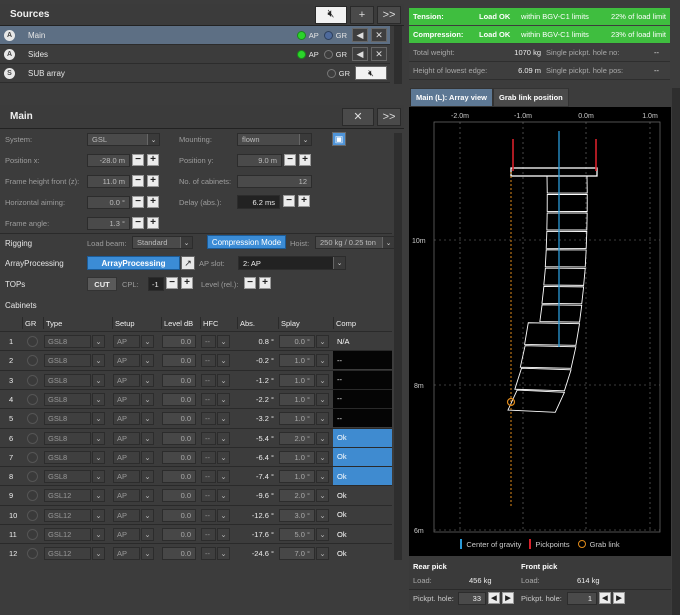 Image resolution: width=680 pixels, height=615 pixels. What do you see at coordinates (102, 284) in the screenshot?
I see `cut-button: CUT` at bounding box center [102, 284].